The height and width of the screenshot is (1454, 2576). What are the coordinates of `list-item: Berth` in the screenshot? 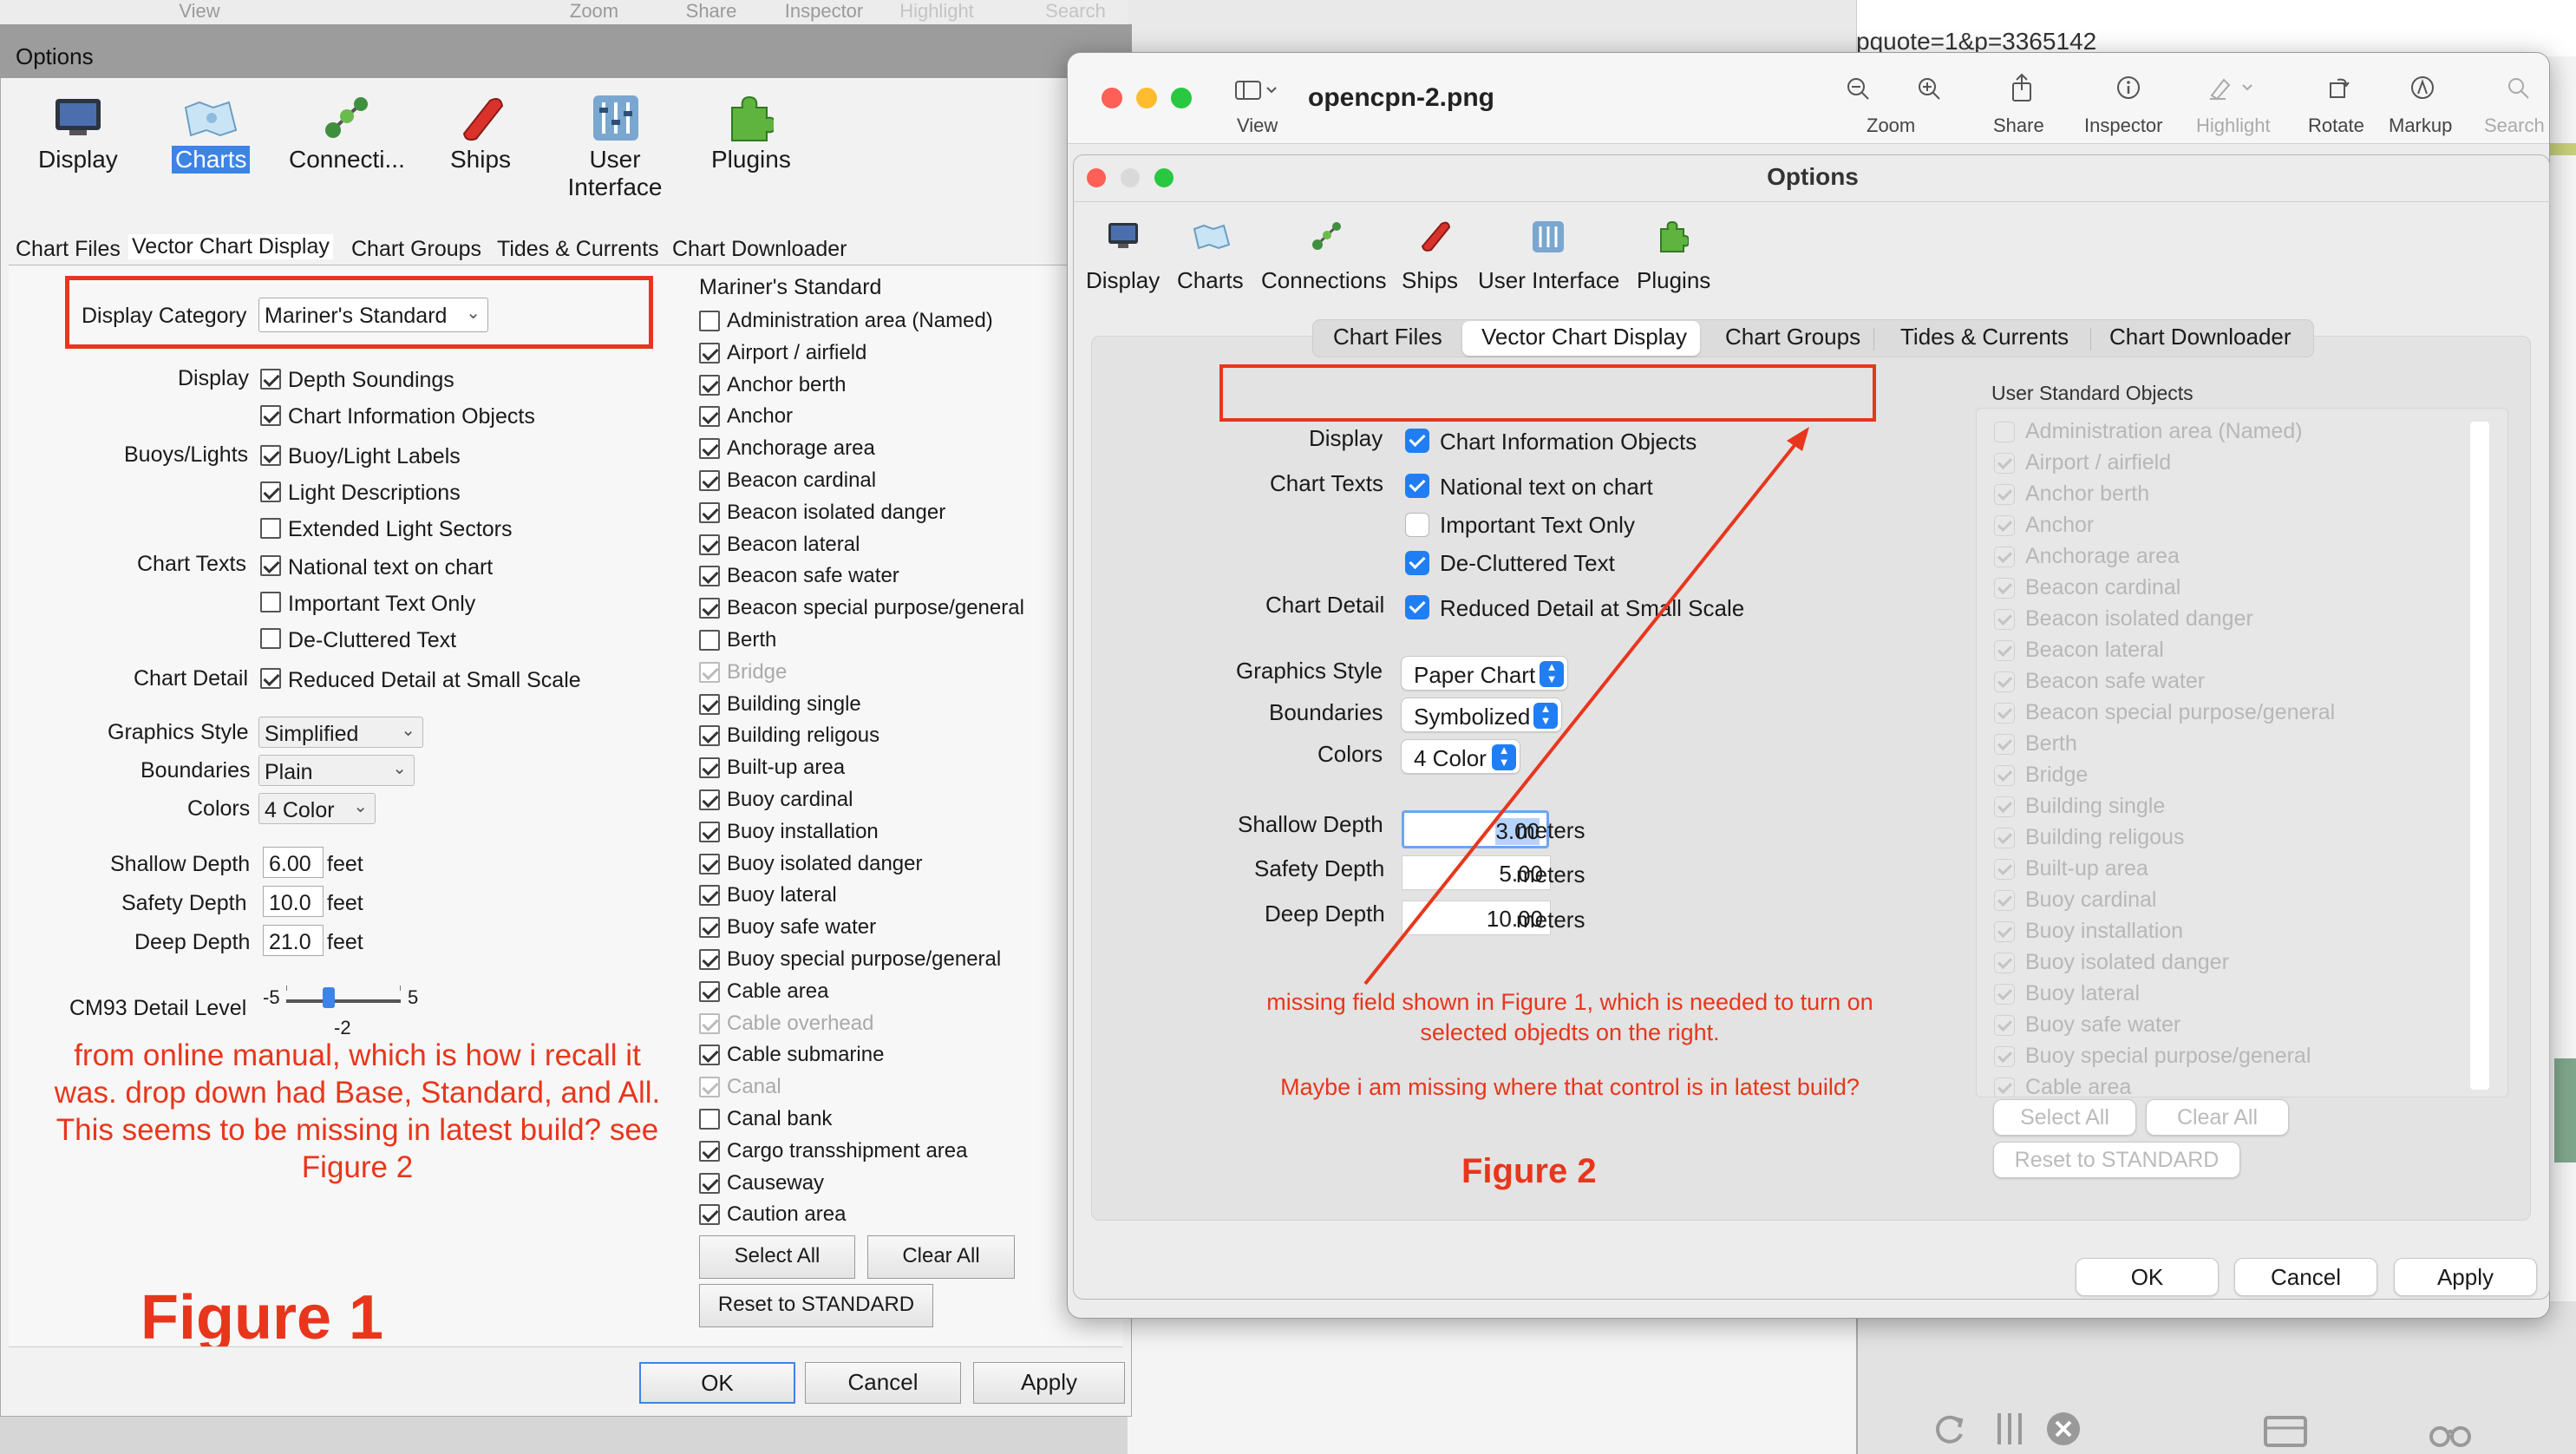 It's located at (2228, 744).